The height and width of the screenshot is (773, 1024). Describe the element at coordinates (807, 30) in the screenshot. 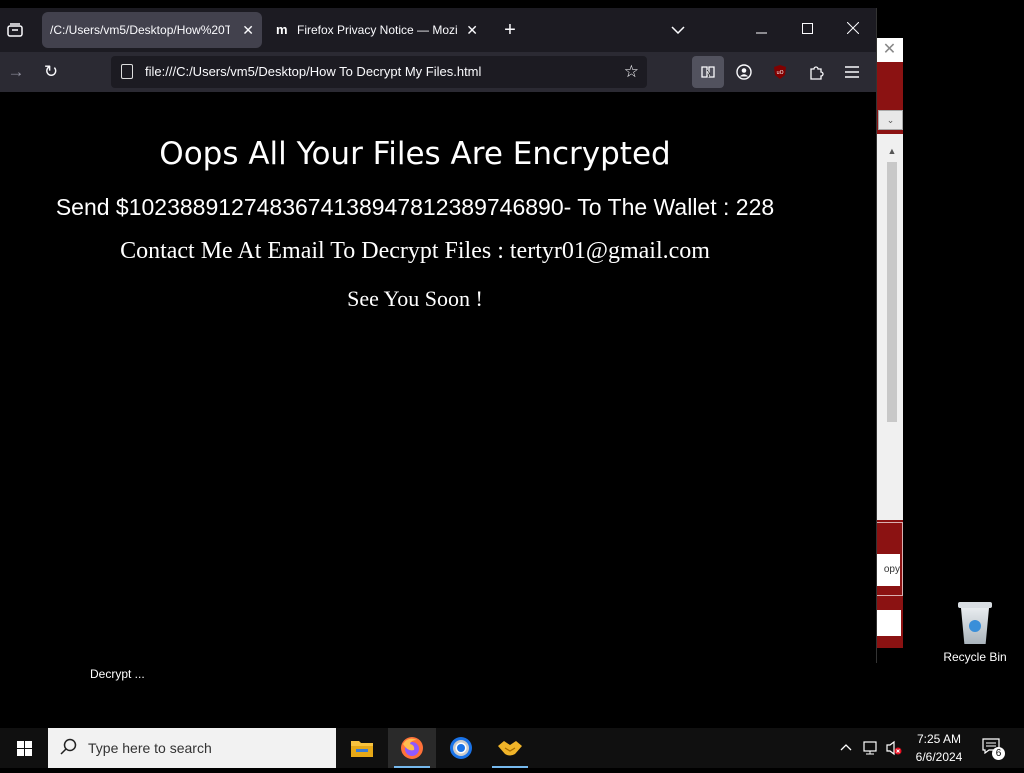

I see `maximize-icon` at that location.